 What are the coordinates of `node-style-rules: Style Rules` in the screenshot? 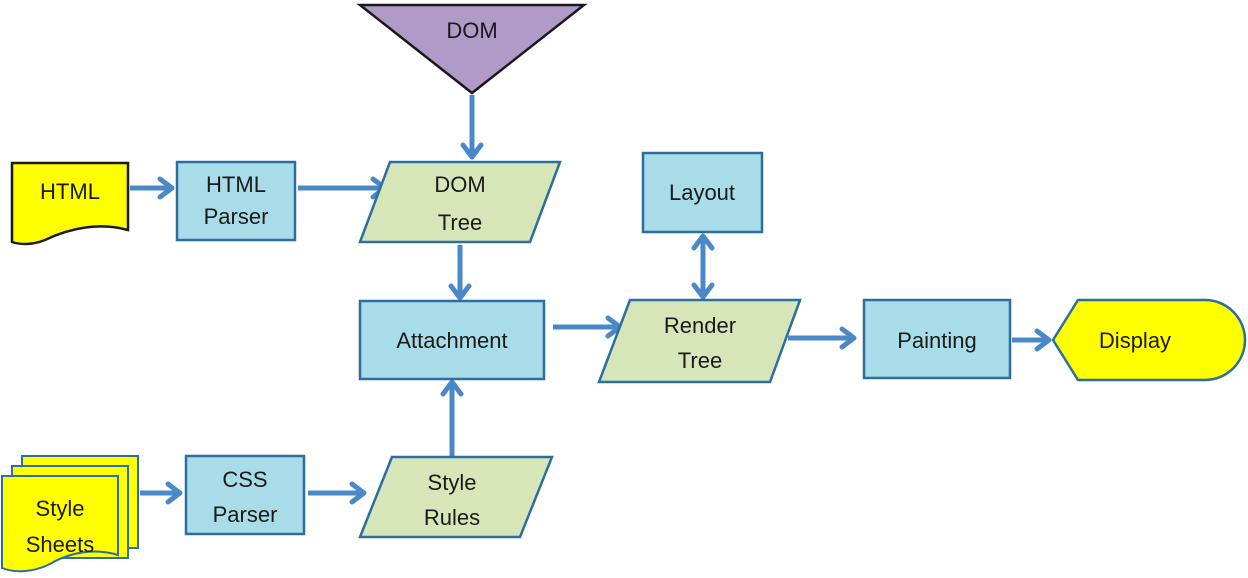 It's located at (456, 497).